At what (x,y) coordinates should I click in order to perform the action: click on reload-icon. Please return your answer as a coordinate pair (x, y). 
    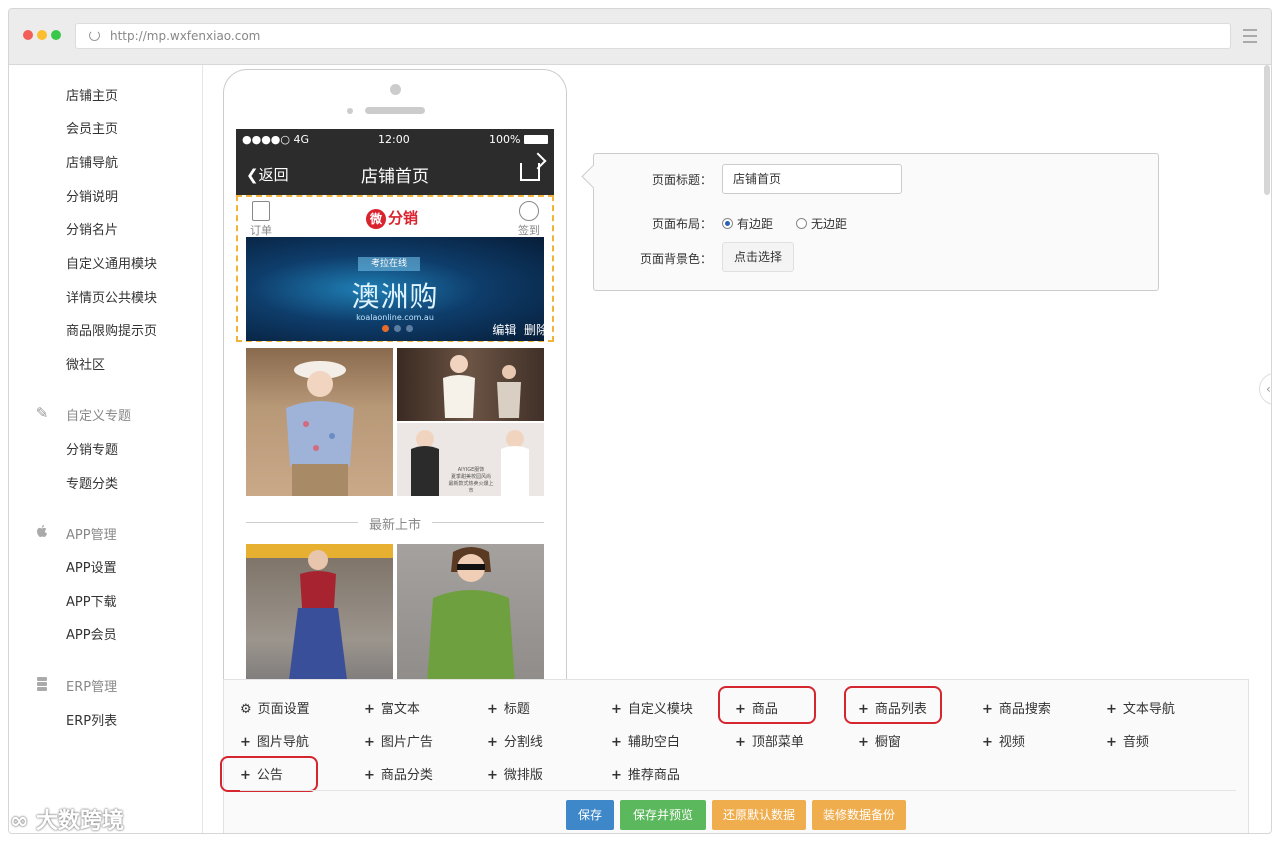
    Looking at the image, I should click on (94, 35).